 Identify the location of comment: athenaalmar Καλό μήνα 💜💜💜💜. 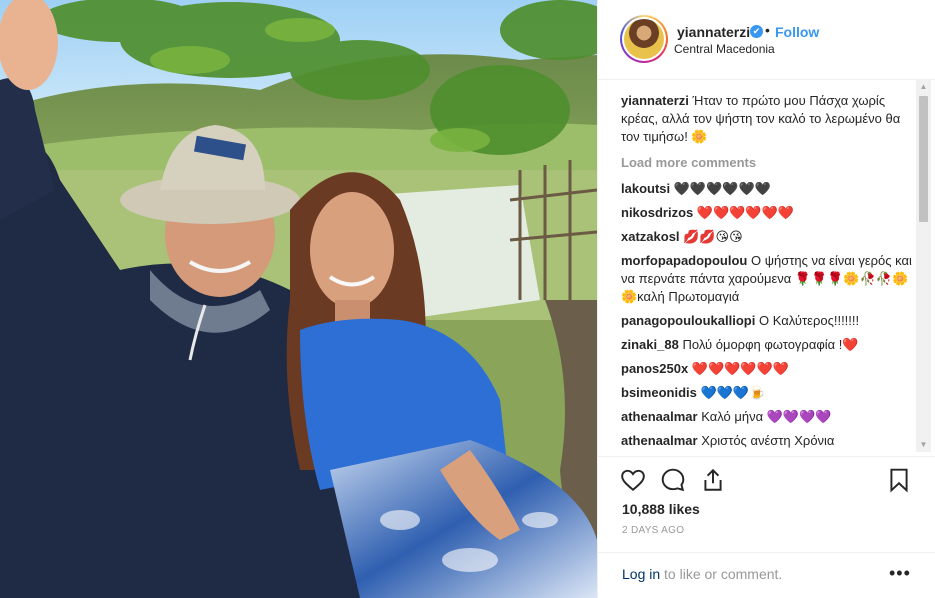
(767, 417).